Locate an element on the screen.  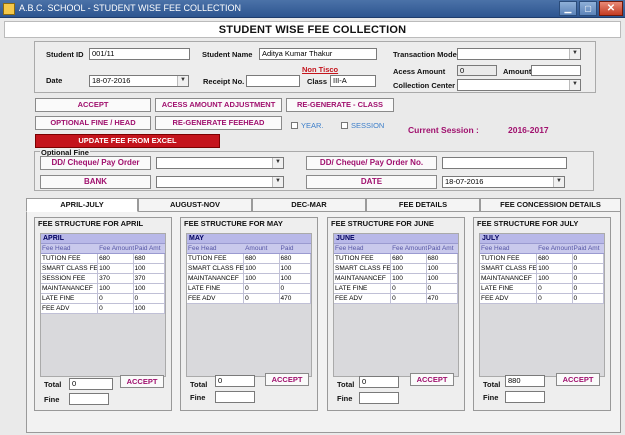
dd-cheque-select: ▼ is located at coordinates (220, 163).